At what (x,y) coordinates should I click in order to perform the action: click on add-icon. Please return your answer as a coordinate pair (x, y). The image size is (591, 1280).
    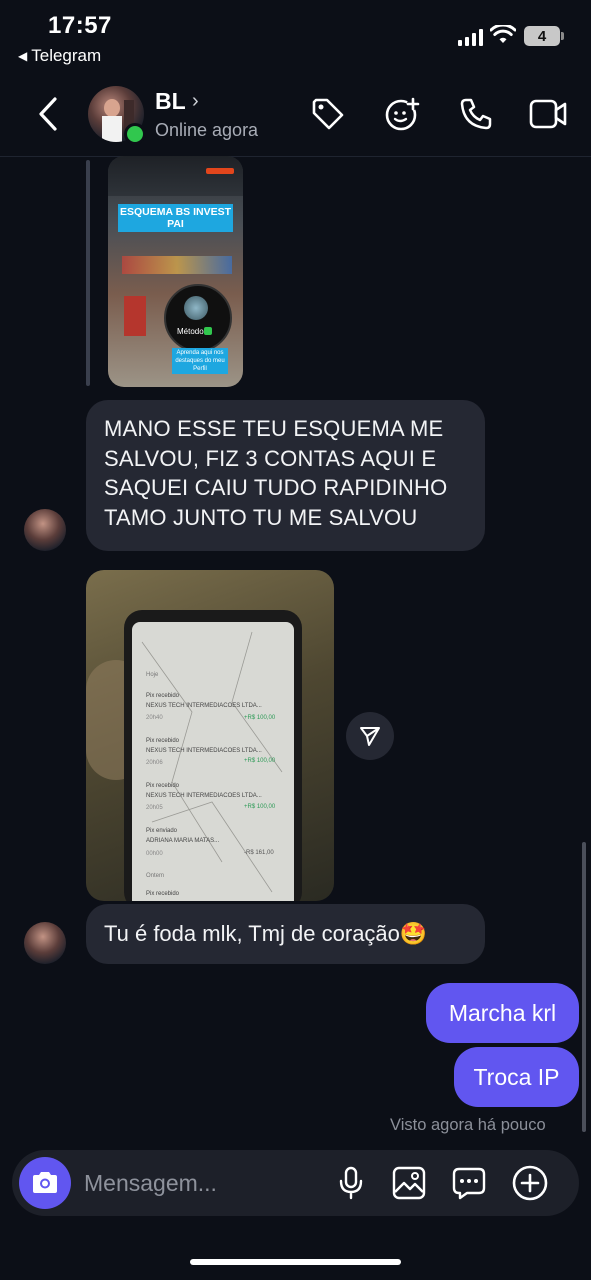
    Looking at the image, I should click on (530, 1183).